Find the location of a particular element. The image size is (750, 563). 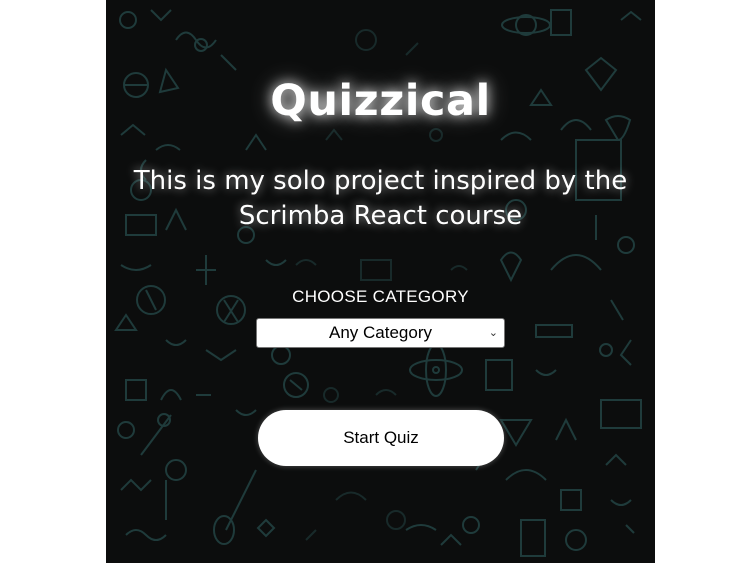

start-quiz-button: Start Quiz is located at coordinates (381, 438).